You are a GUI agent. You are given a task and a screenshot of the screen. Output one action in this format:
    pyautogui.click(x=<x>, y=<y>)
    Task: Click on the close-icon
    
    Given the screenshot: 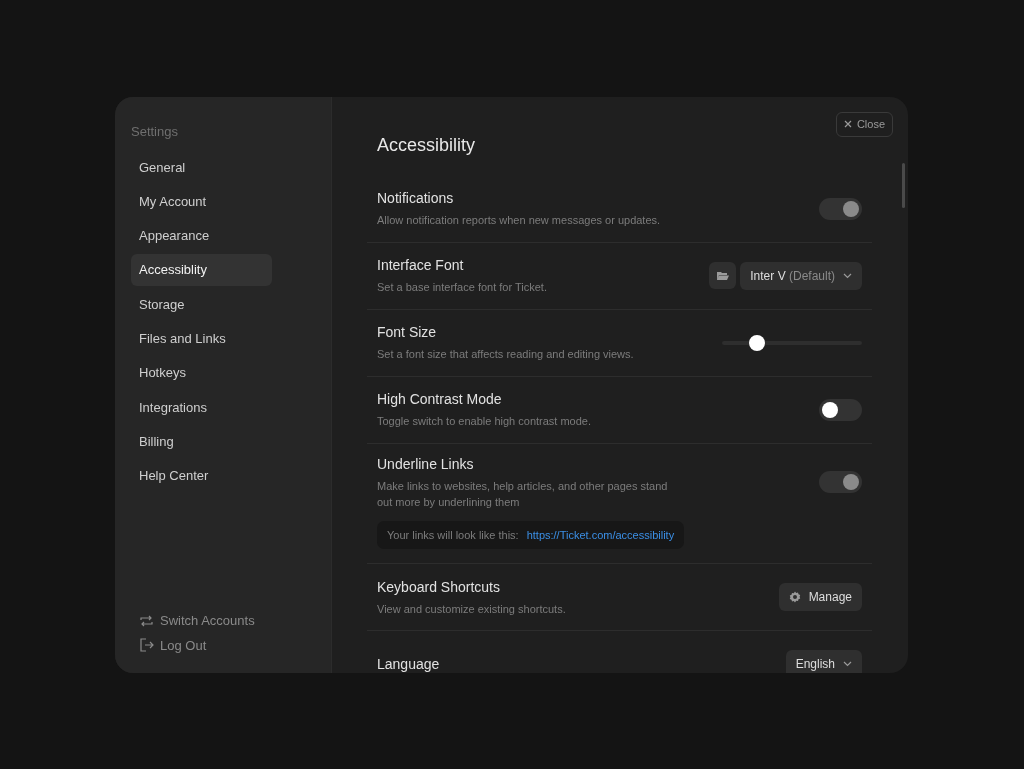 What is the action you would take?
    pyautogui.click(x=847, y=124)
    